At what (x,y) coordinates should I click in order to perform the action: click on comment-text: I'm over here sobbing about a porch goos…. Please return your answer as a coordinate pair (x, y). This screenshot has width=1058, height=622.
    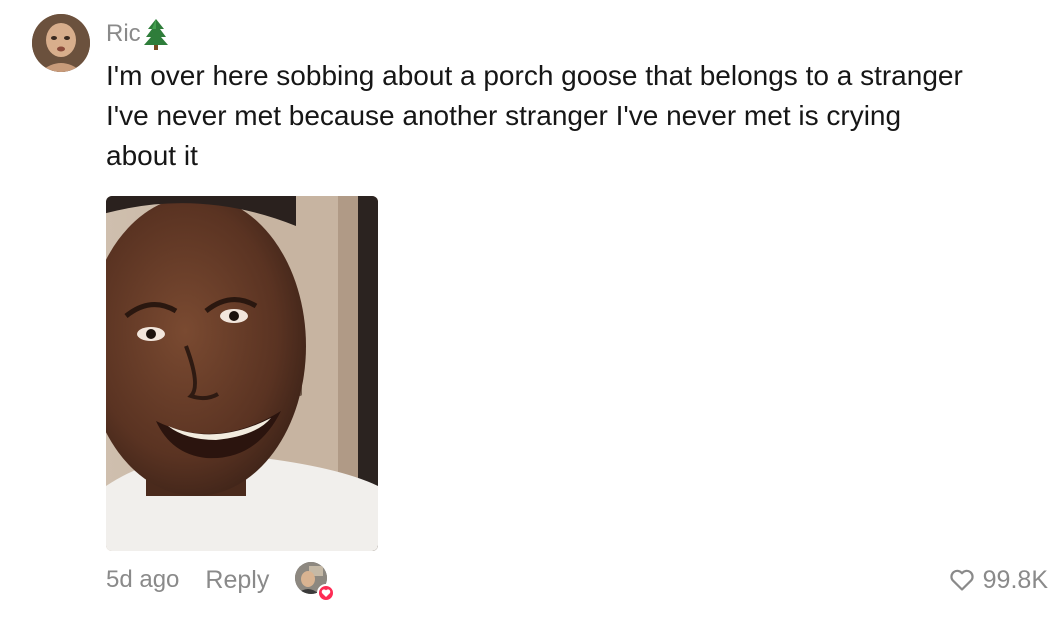
    Looking at the image, I should click on (534, 115).